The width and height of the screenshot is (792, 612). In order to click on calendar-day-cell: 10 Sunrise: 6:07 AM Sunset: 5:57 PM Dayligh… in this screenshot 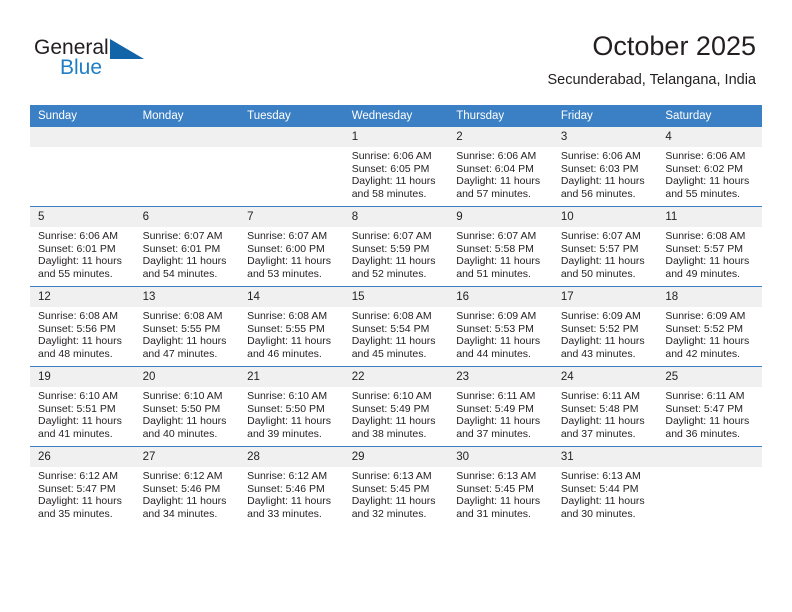, I will do `click(605, 246)`.